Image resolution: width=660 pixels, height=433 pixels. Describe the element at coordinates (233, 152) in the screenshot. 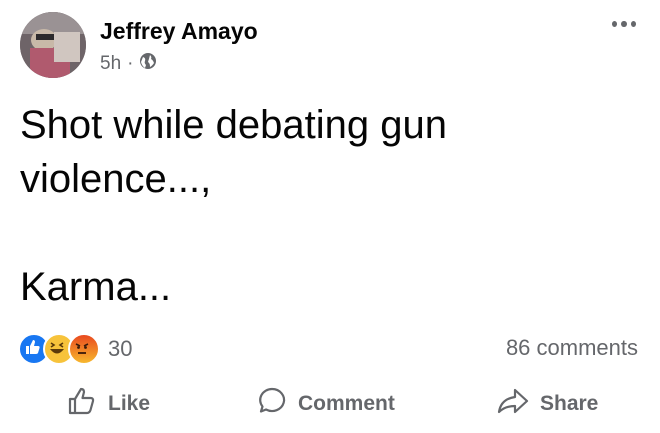

I see `post-text-line1: Shot while debating gun violence...,` at that location.